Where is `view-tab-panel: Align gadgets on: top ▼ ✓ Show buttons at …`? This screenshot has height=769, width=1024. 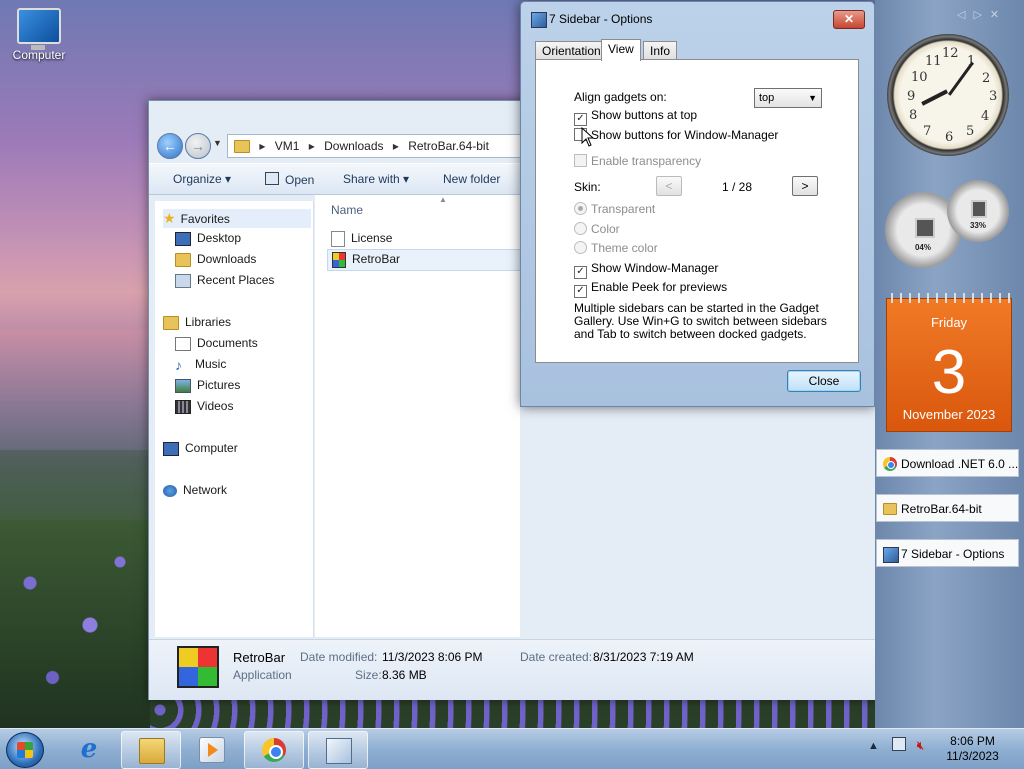 view-tab-panel: Align gadgets on: top ▼ ✓ Show buttons at … is located at coordinates (697, 211).